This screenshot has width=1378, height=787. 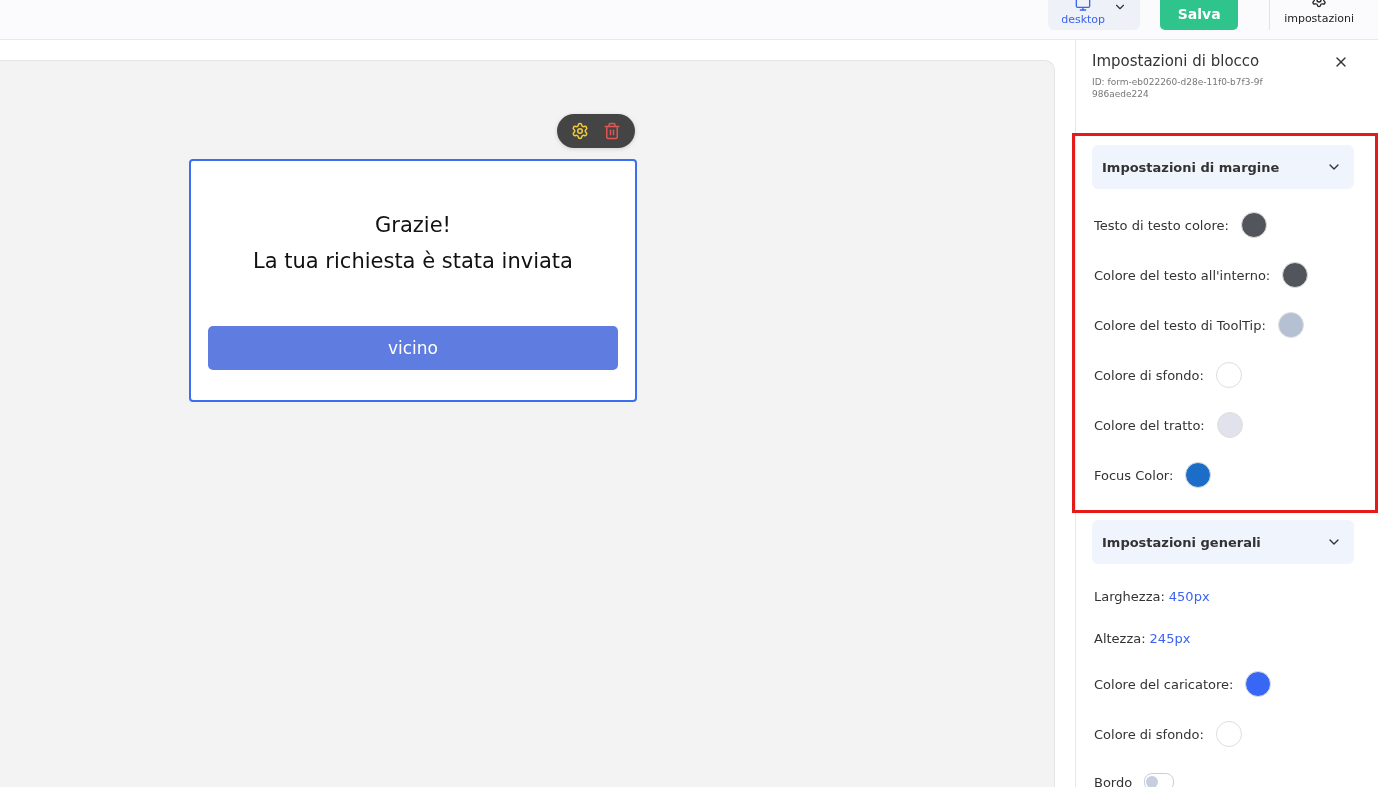 I want to click on section-header: Impostazioni di margine, so click(x=1223, y=167).